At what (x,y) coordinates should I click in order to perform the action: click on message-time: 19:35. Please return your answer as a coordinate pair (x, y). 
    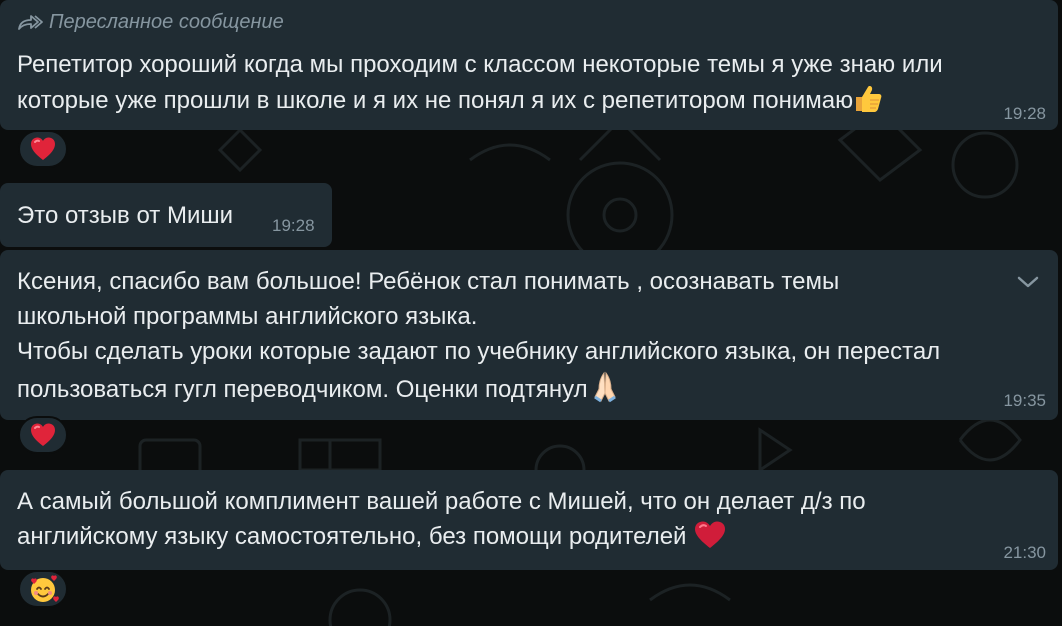
    Looking at the image, I should click on (1024, 400).